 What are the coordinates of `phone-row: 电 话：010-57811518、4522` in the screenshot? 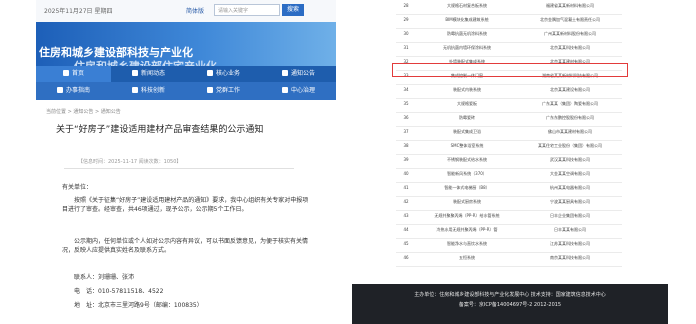 It's located at (118, 290).